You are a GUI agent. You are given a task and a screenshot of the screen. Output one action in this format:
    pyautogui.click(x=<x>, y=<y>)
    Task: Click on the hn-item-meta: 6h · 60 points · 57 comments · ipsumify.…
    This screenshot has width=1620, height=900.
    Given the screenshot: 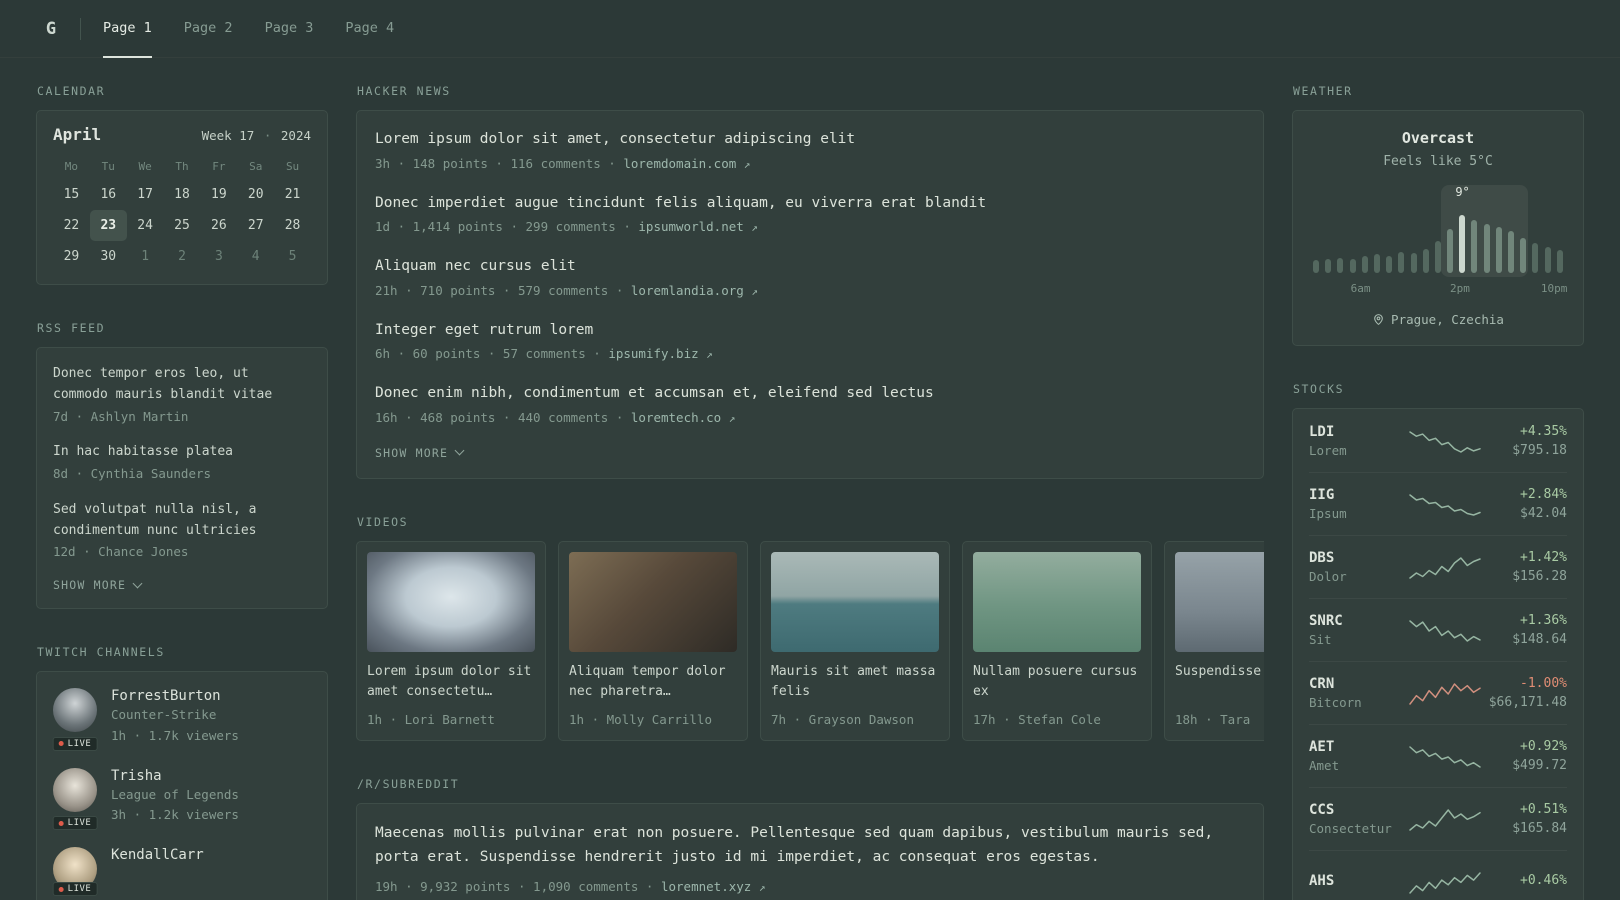 What is the action you would take?
    pyautogui.click(x=810, y=354)
    